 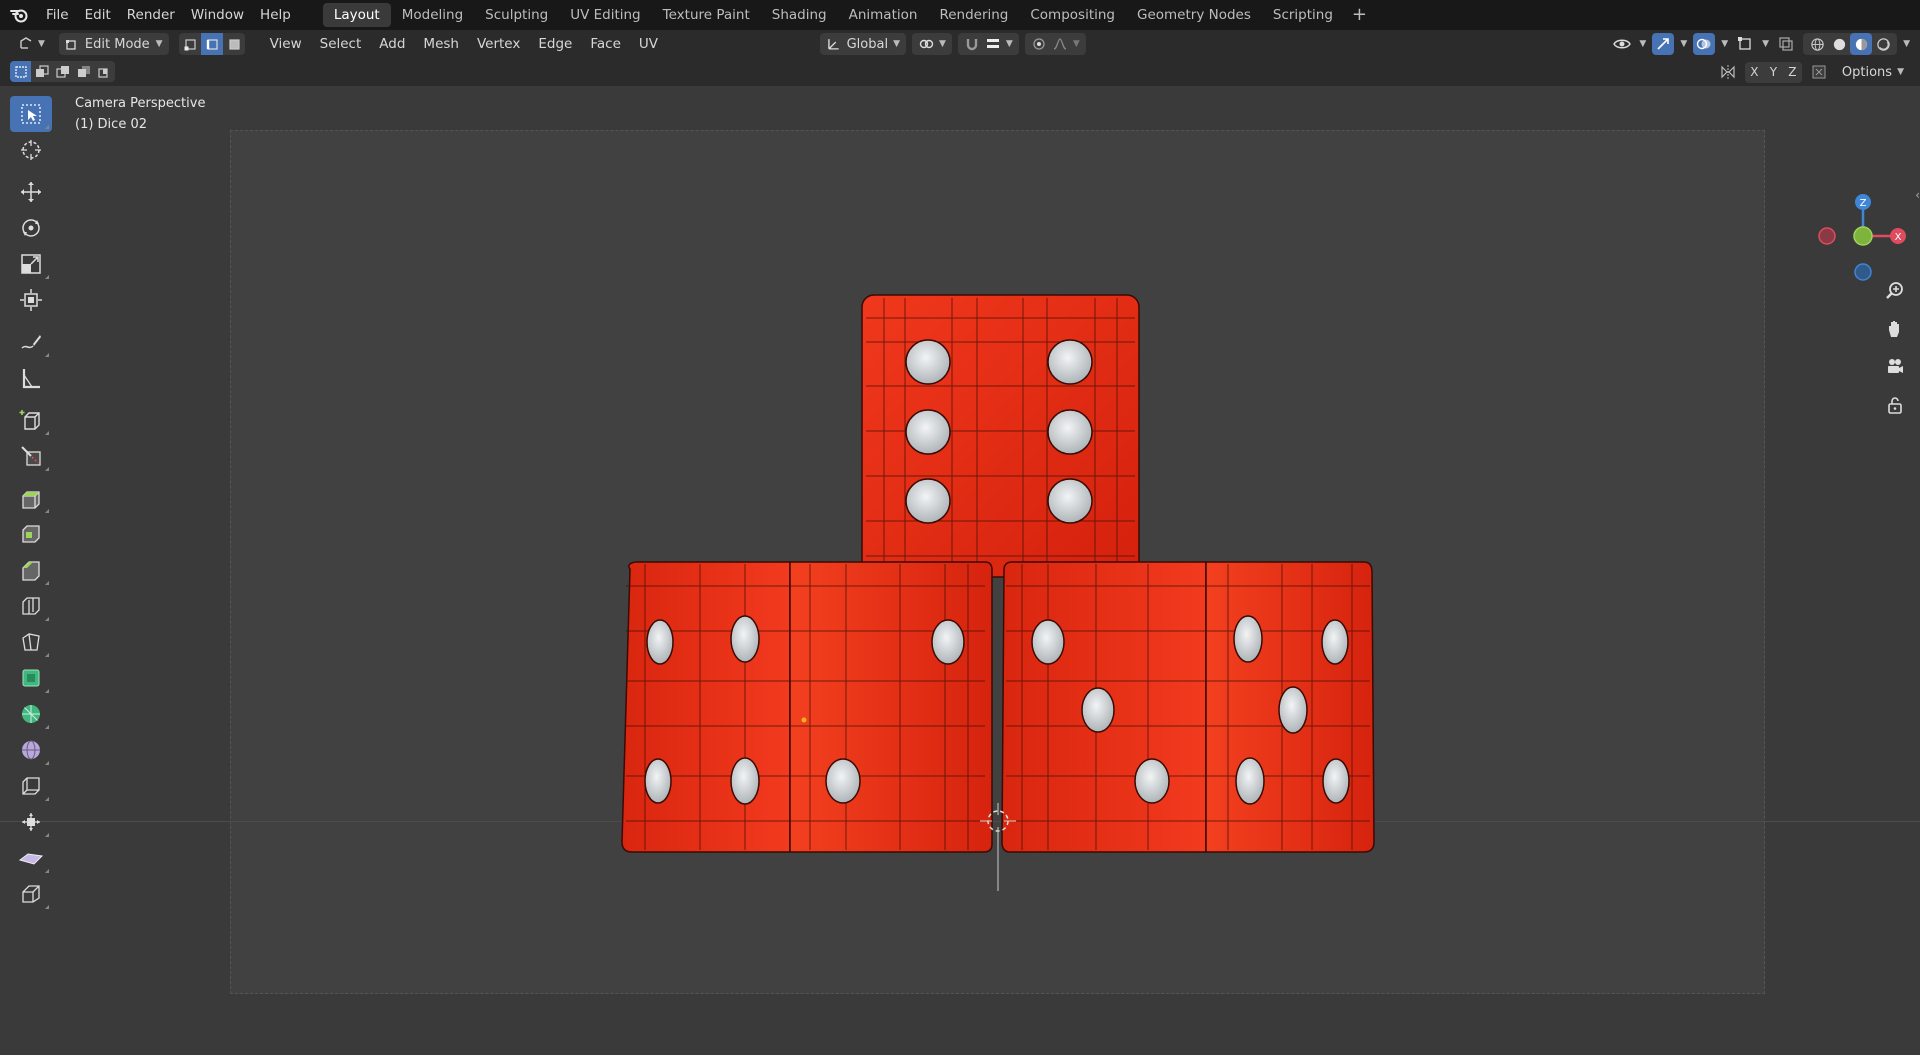 I want to click on select-extend-button, so click(x=41, y=71).